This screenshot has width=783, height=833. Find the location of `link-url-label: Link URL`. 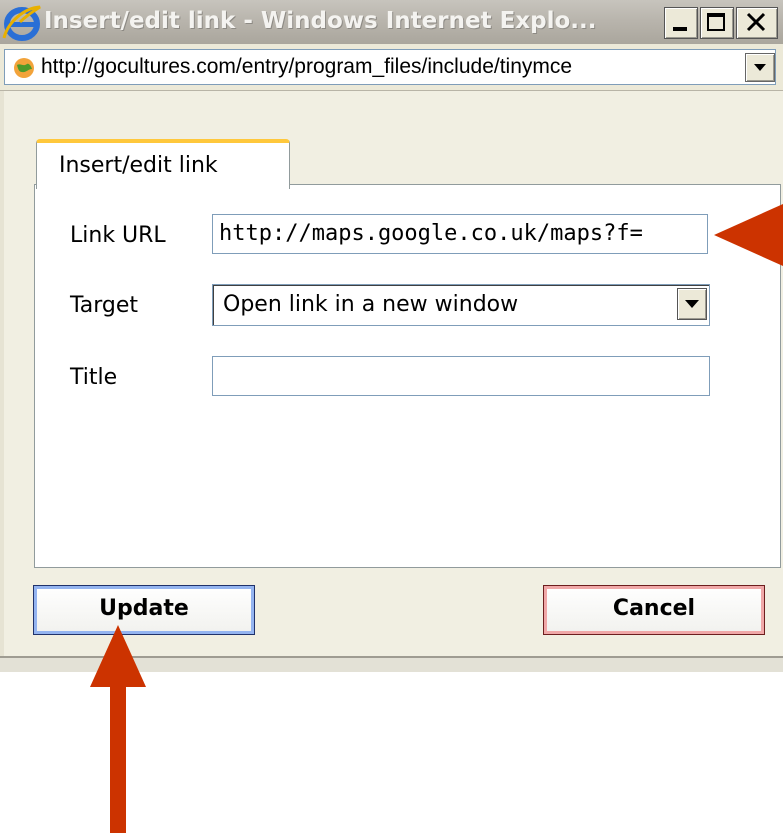

link-url-label: Link URL is located at coordinates (118, 235).